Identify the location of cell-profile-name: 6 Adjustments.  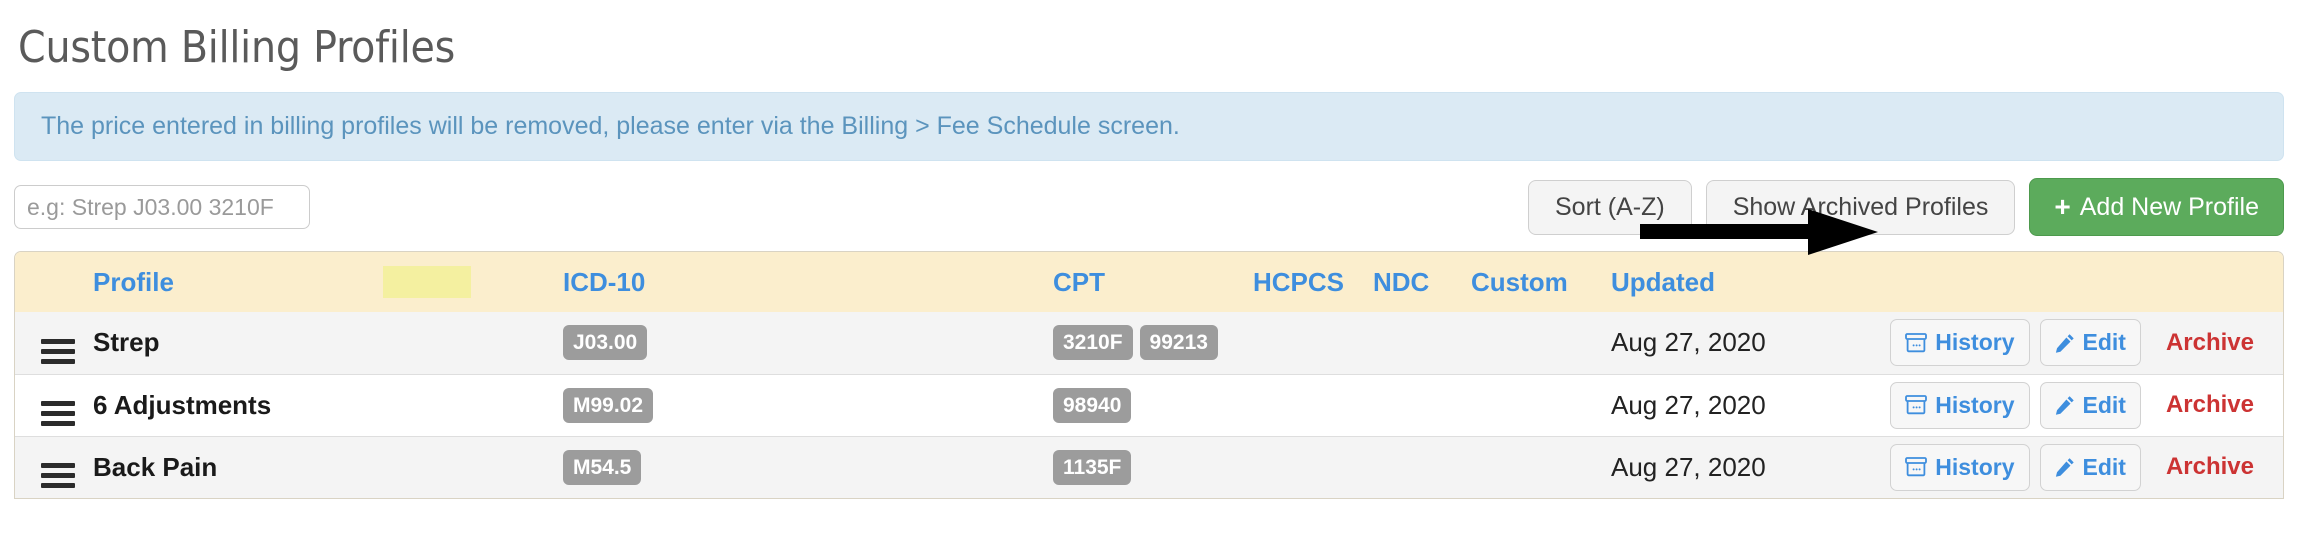
(238, 404).